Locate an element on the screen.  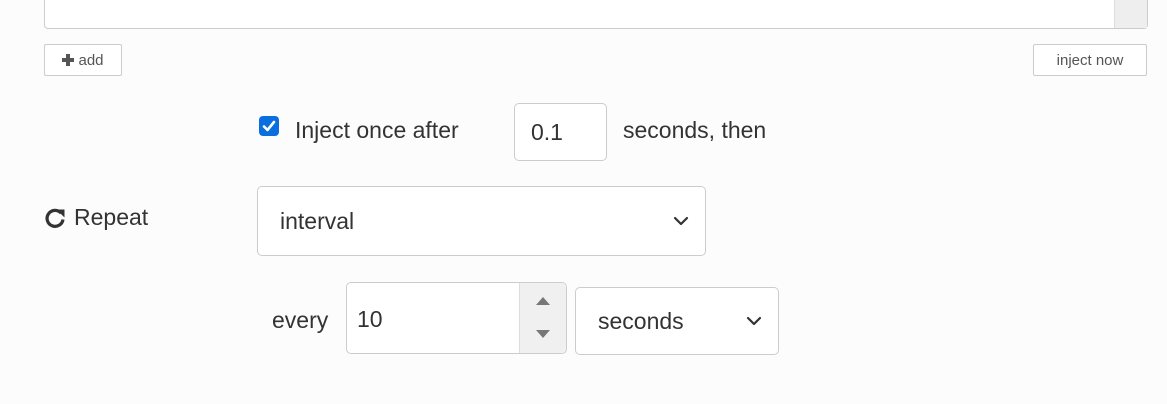
inject-now-label: inject now is located at coordinates (1090, 60).